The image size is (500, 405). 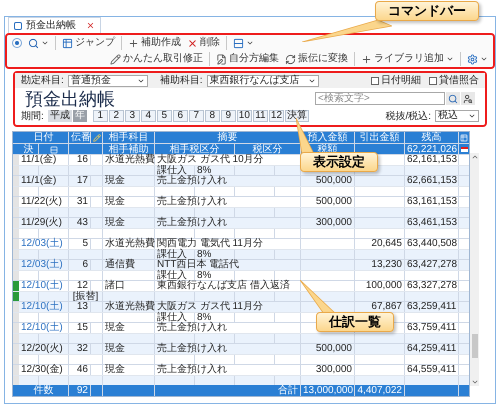 I want to click on toolbar-button: 削除, so click(x=203, y=43).